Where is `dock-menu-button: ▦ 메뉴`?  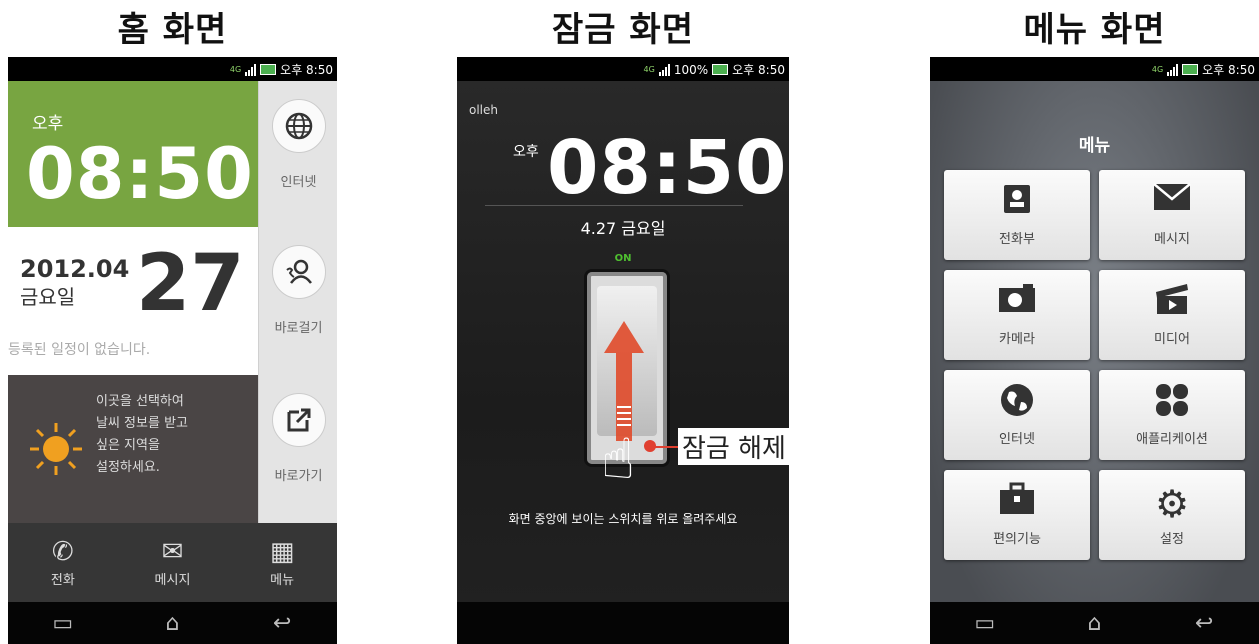
dock-menu-button: ▦ 메뉴 is located at coordinates (282, 562).